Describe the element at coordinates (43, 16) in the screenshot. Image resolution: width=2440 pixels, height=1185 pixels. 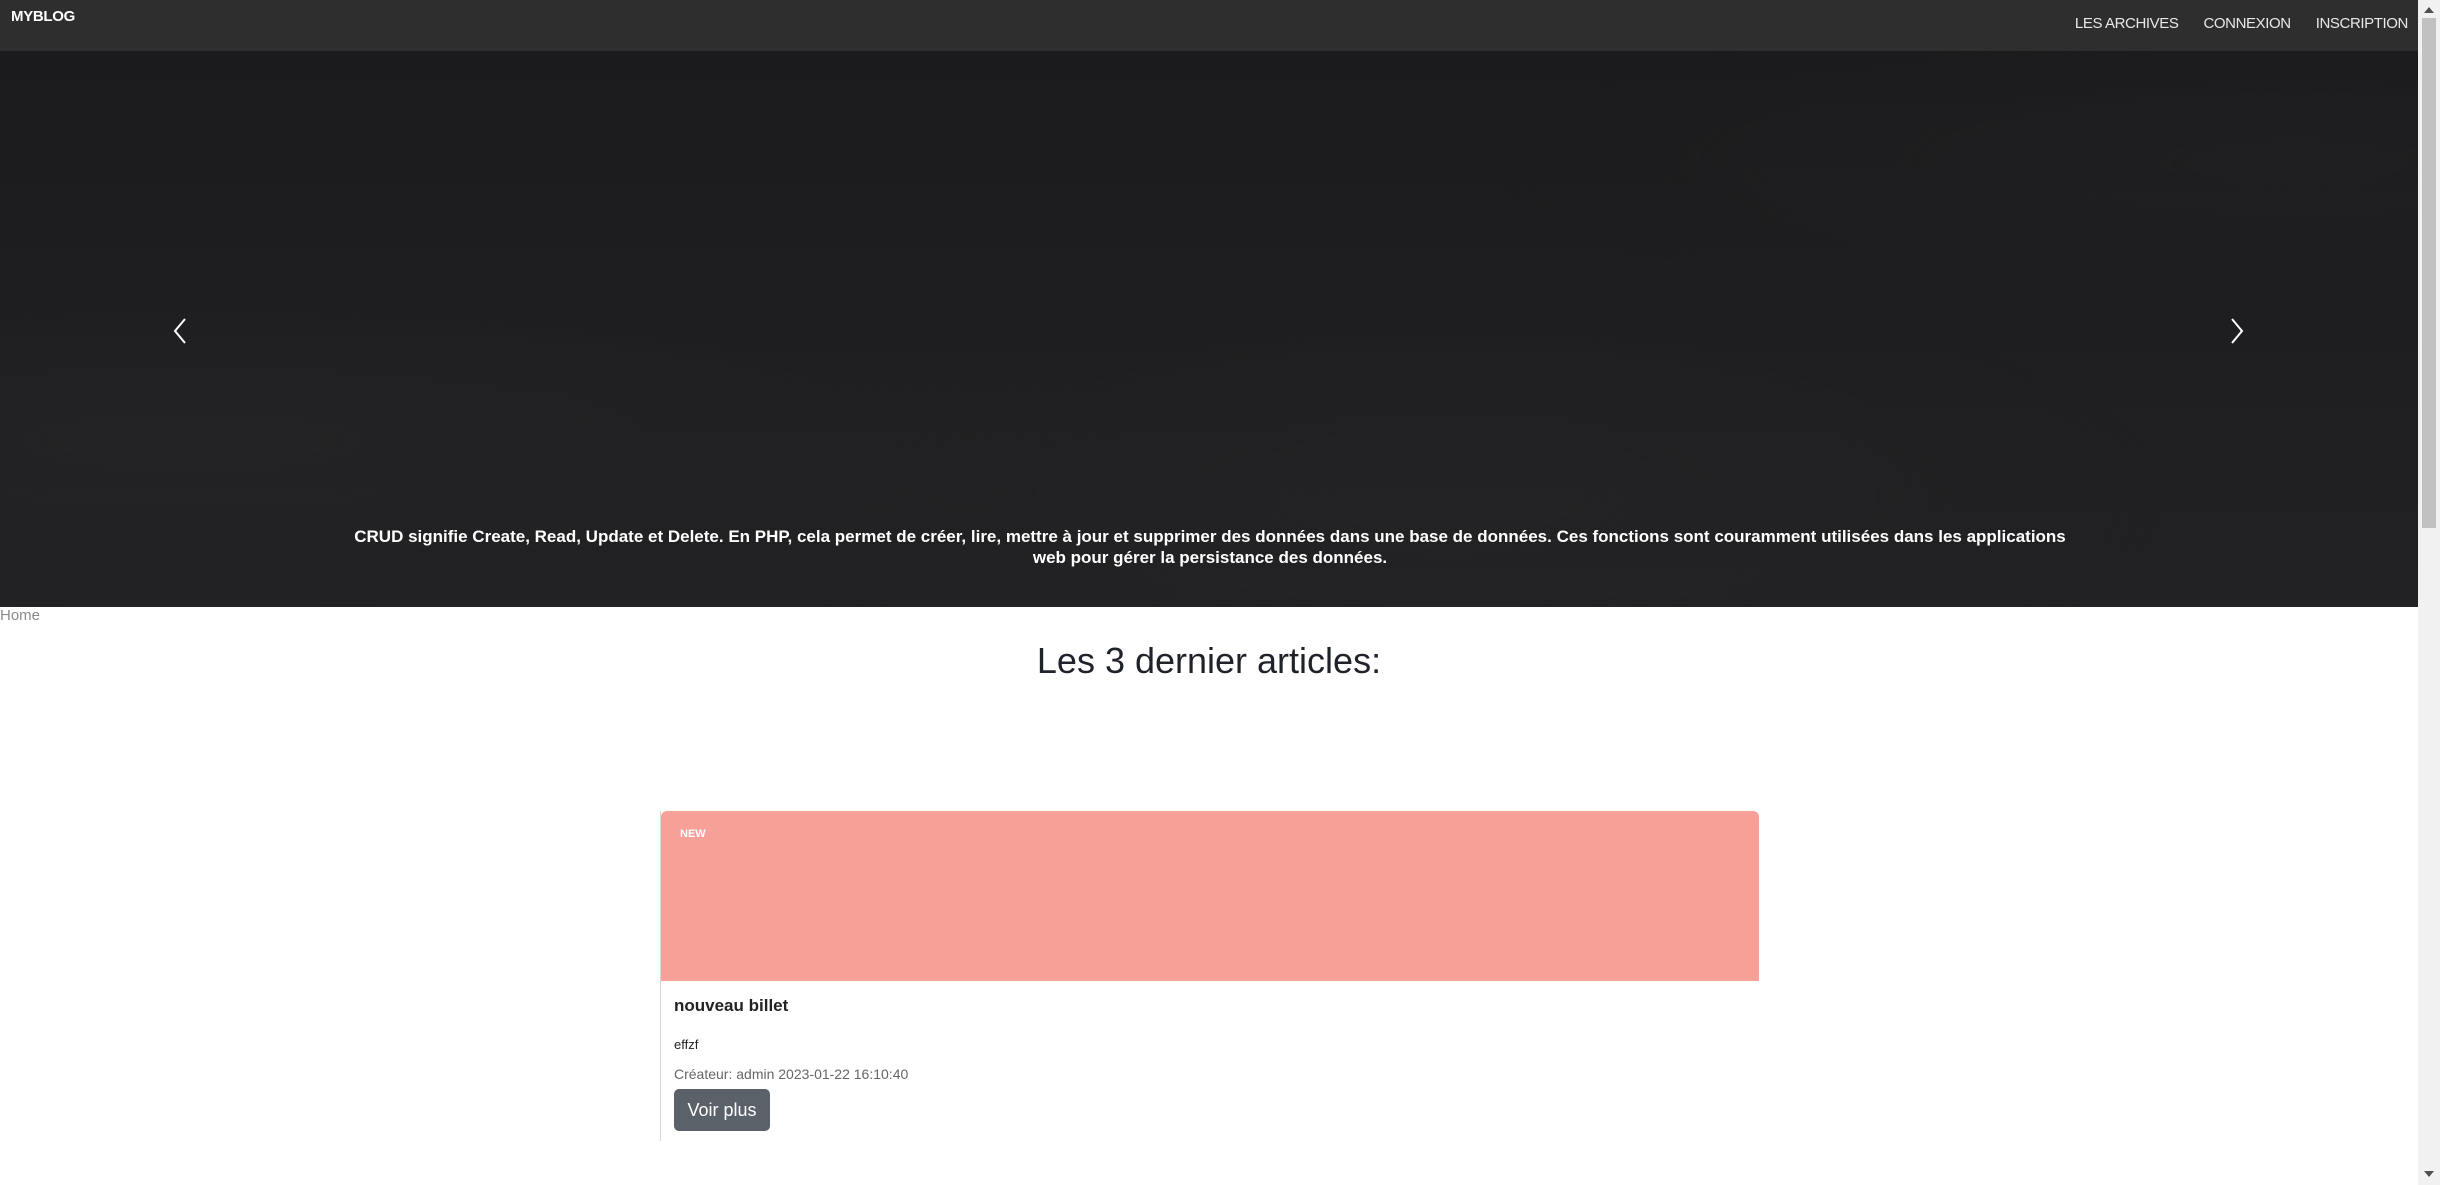
I see `brand-logo: MYBLOG` at that location.